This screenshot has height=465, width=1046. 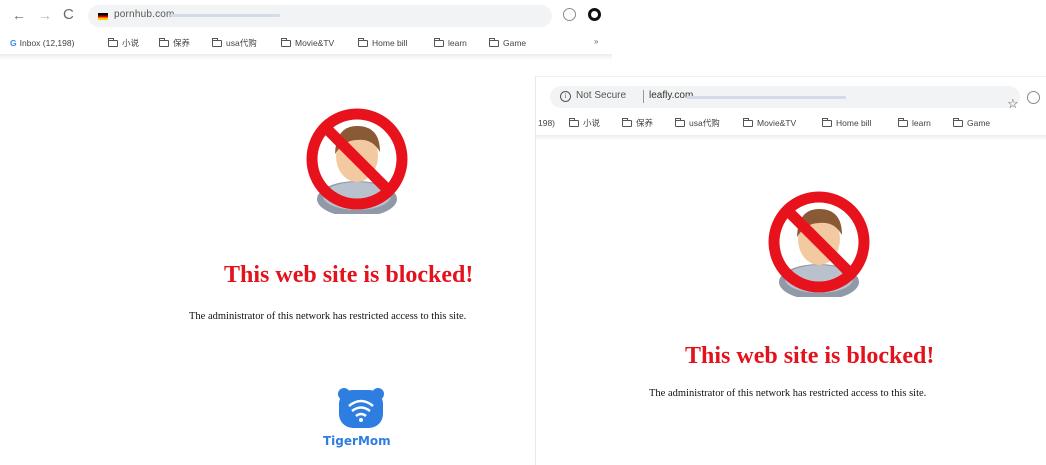 What do you see at coordinates (357, 441) in the screenshot?
I see `tigermom-wordmark: TigerMom` at bounding box center [357, 441].